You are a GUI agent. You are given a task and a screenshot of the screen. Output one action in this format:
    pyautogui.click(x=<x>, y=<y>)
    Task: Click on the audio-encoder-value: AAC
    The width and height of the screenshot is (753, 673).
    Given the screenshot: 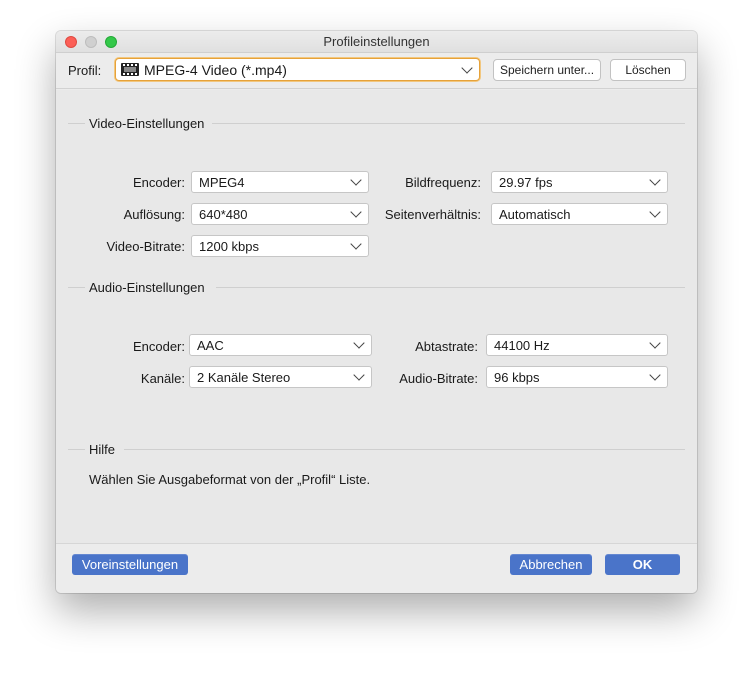 What is the action you would take?
    pyautogui.click(x=210, y=345)
    